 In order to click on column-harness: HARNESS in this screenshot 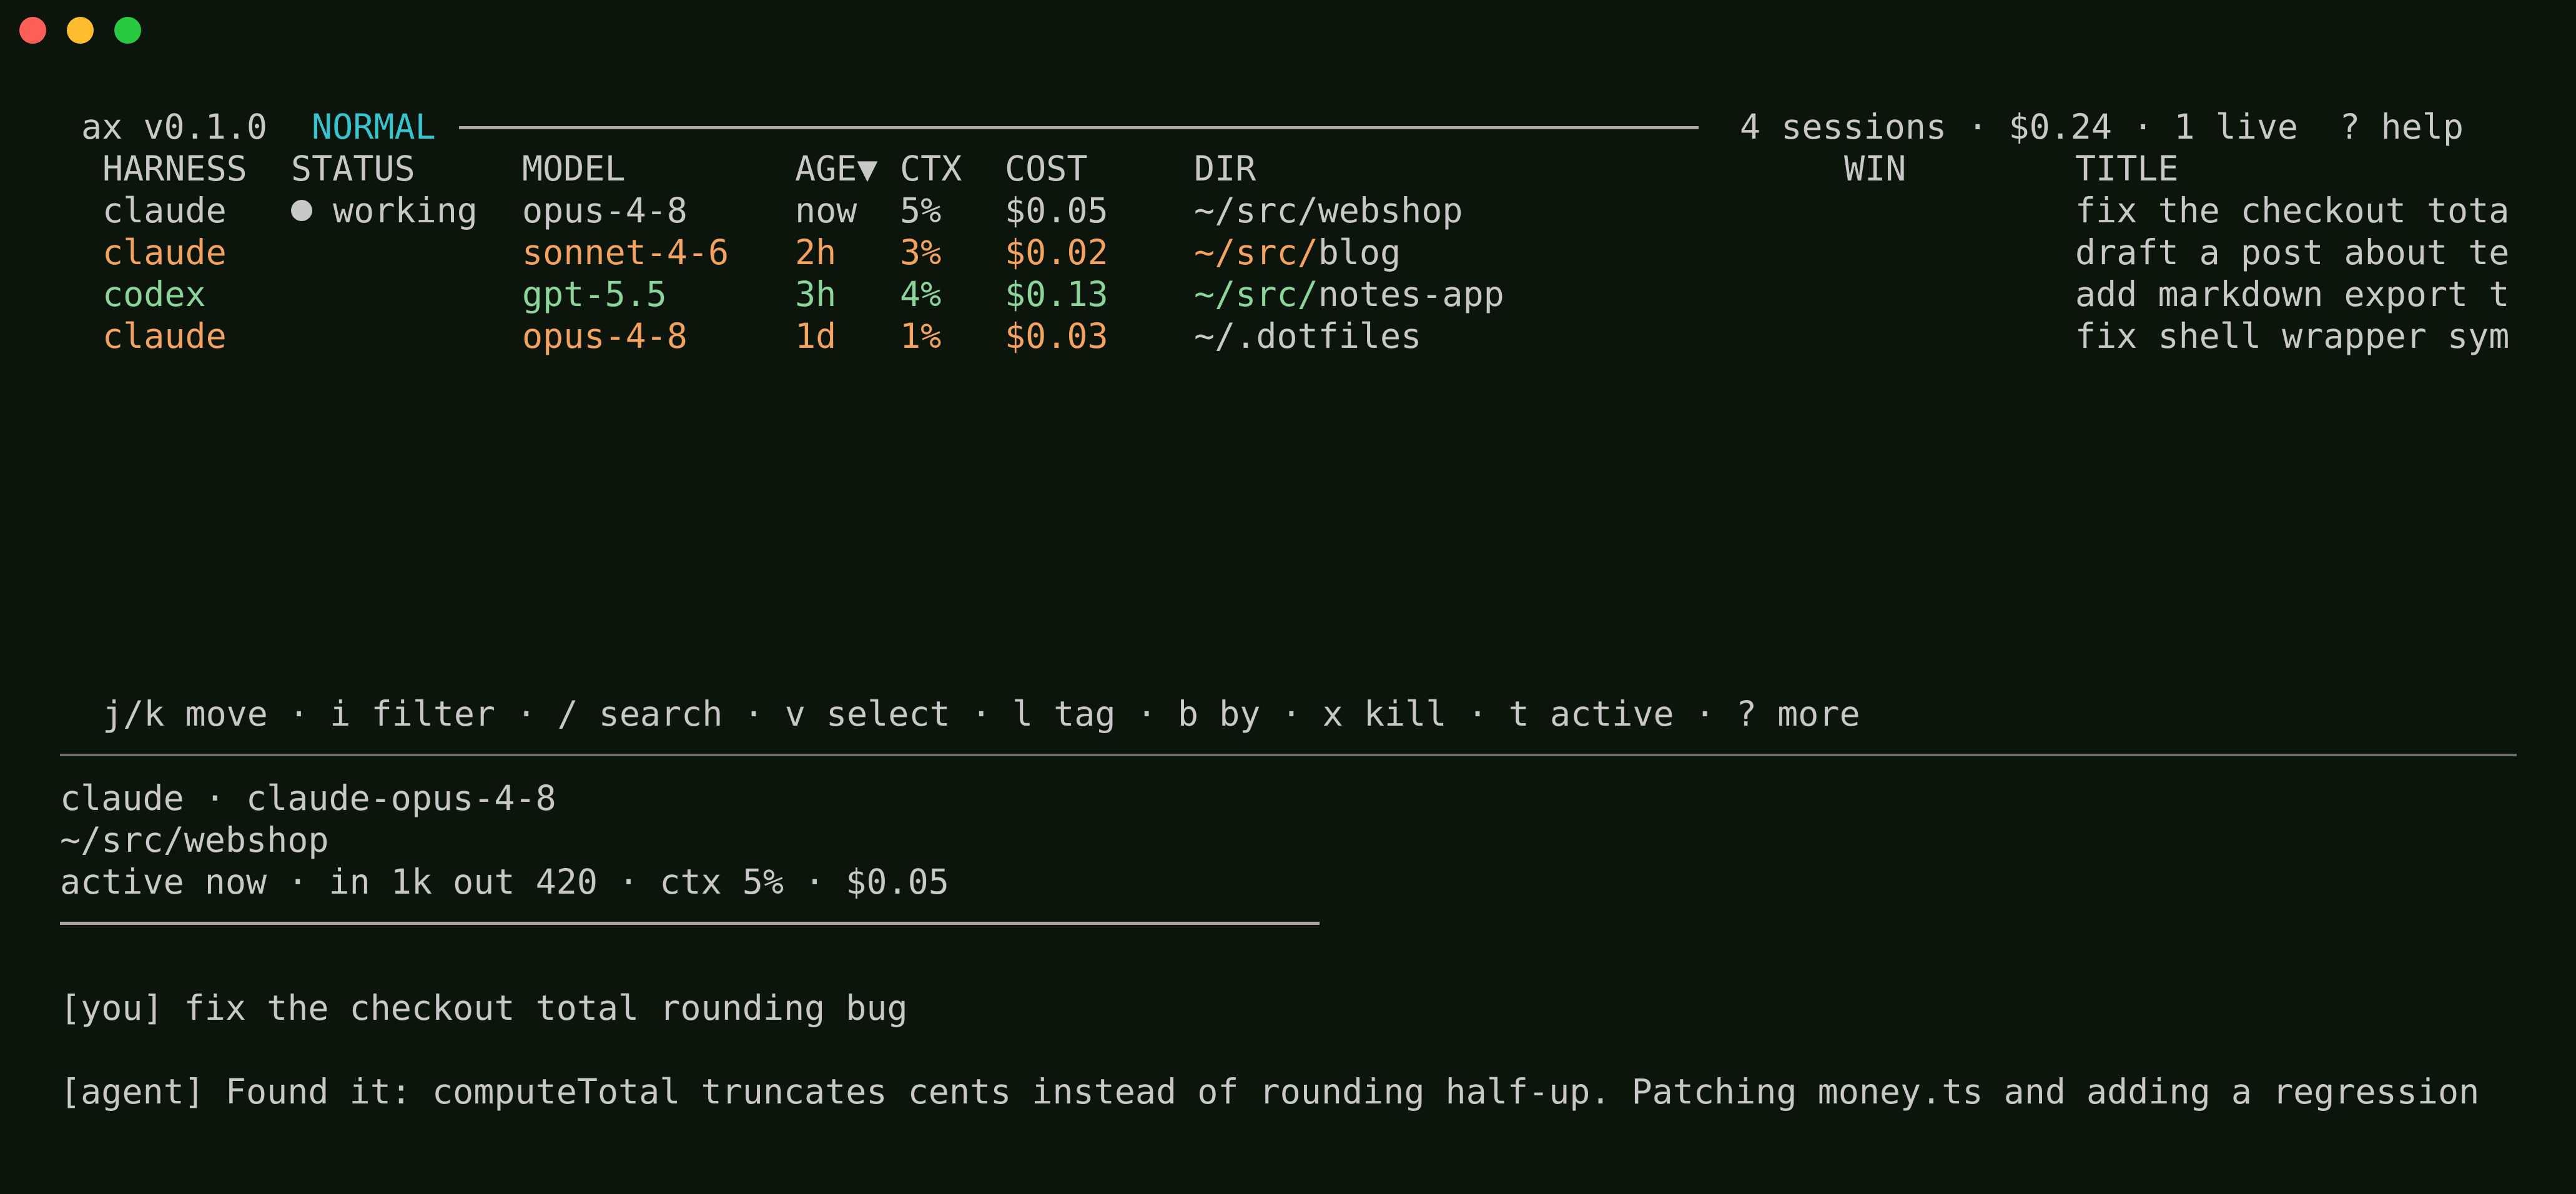, I will do `click(174, 169)`.